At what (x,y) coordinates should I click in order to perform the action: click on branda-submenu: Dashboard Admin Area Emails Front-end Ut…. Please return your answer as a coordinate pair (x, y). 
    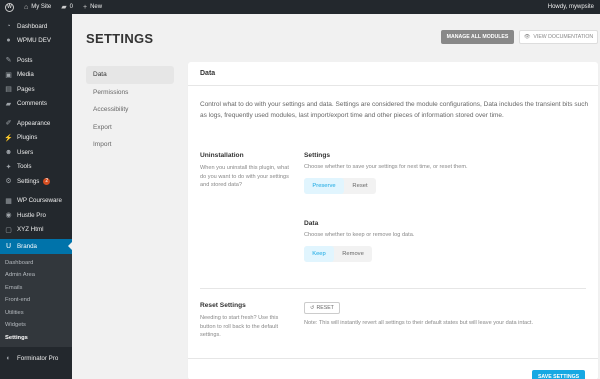
    Looking at the image, I should click on (36, 300).